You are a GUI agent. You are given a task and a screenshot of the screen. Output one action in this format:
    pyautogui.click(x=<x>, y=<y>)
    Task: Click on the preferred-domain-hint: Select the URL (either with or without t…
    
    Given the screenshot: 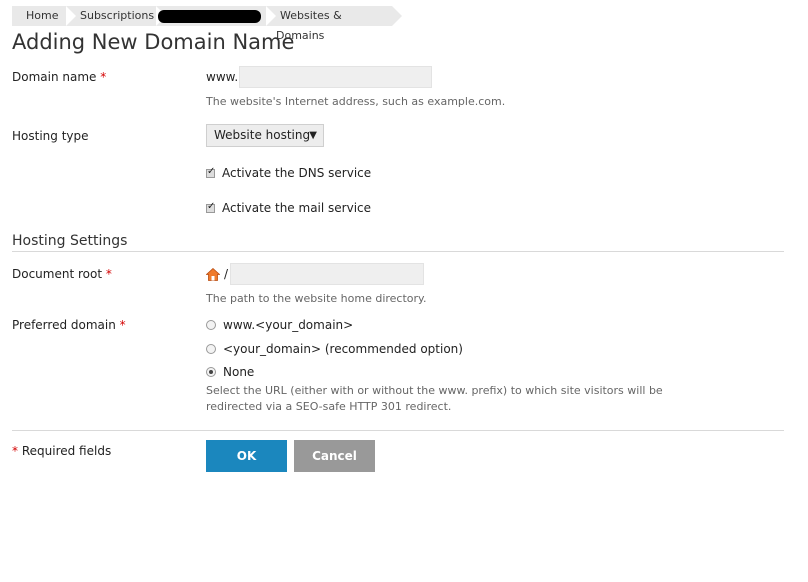 What is the action you would take?
    pyautogui.click(x=434, y=399)
    